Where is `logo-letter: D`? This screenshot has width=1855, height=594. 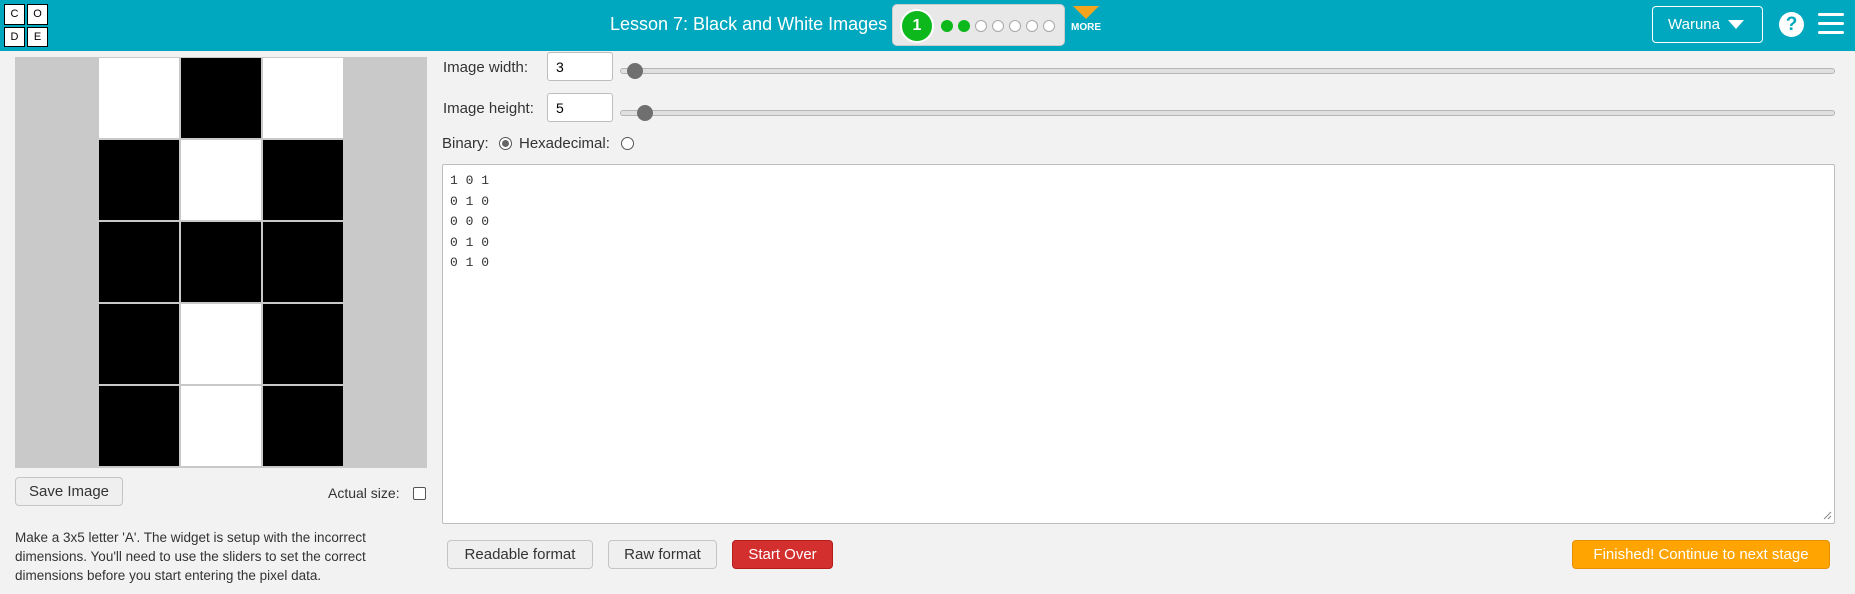 logo-letter: D is located at coordinates (14, 36).